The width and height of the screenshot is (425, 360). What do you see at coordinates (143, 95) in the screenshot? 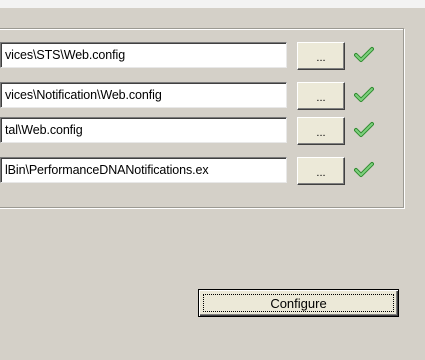
I see `path-field-notification: vices\Notification\Web.config` at bounding box center [143, 95].